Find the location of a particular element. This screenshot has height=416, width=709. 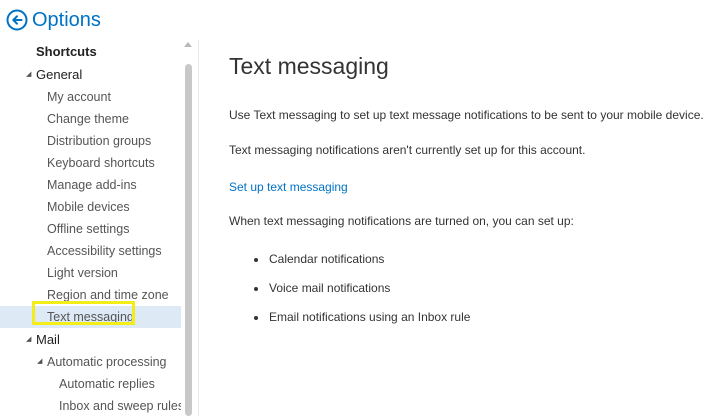

sidebar-item-my-account: My account is located at coordinates (90, 97).